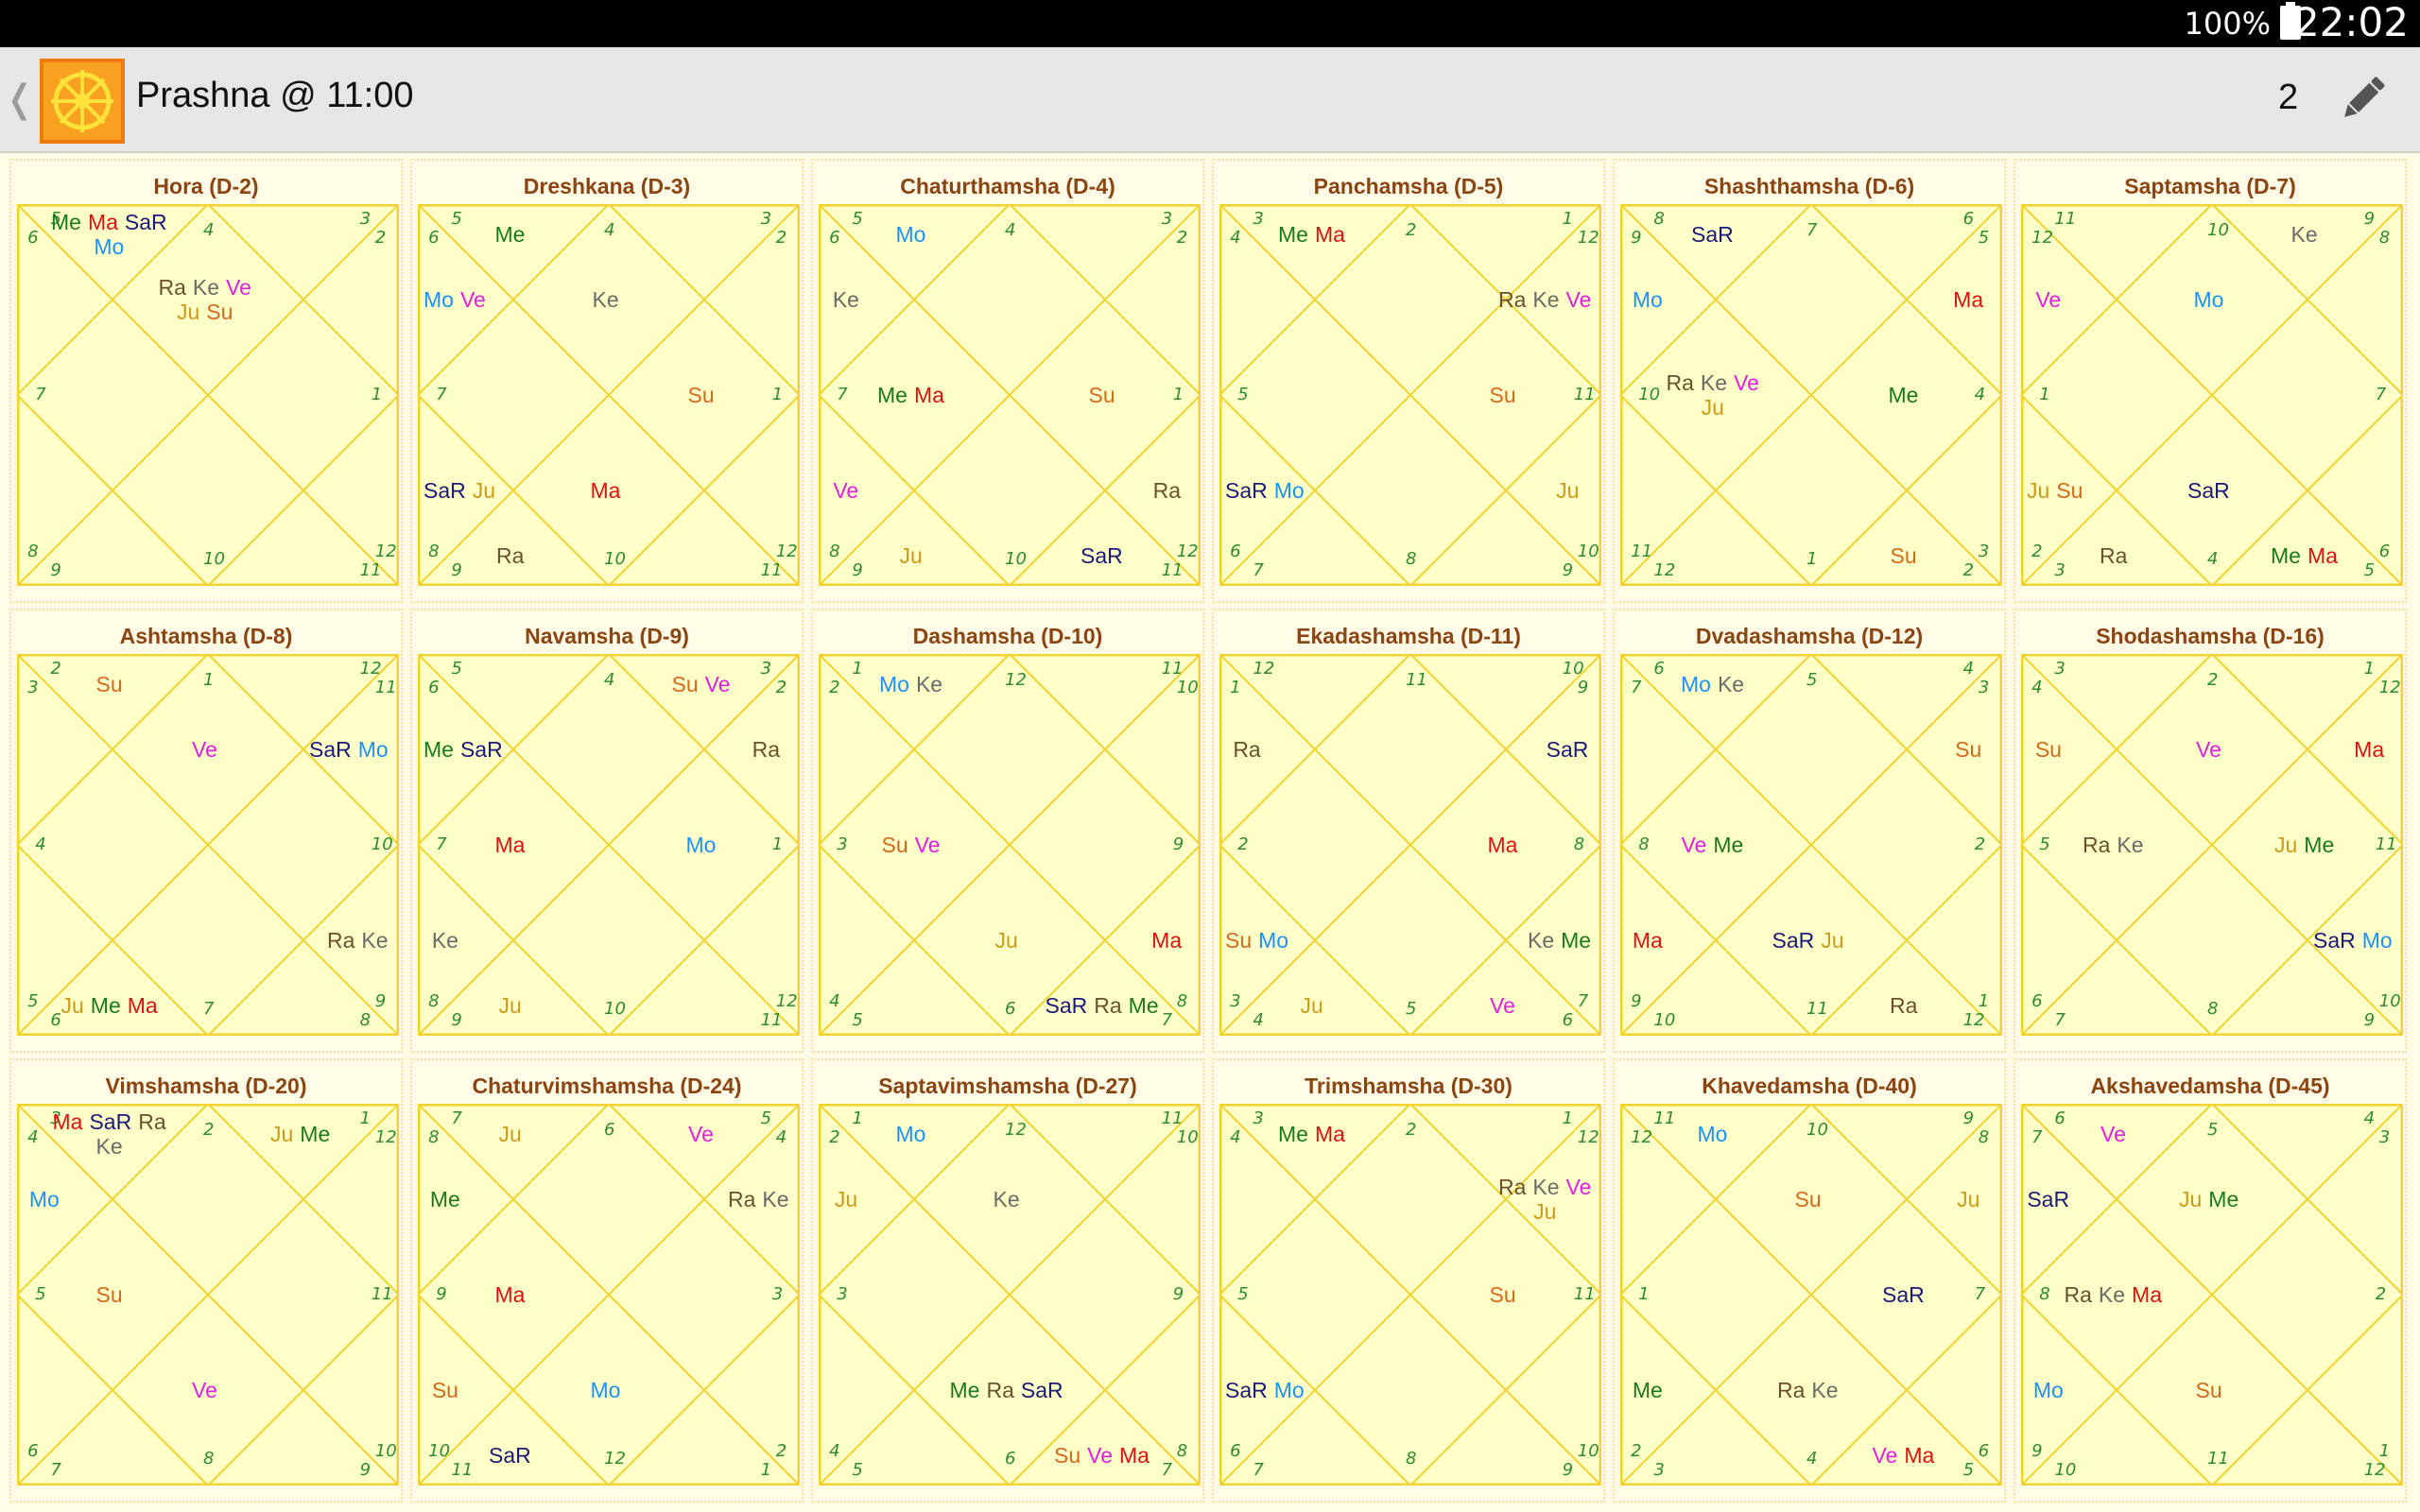 The image size is (2420, 1512). Describe the element at coordinates (1268, 1390) in the screenshot. I see `house-5-planets: SaR Mo` at that location.